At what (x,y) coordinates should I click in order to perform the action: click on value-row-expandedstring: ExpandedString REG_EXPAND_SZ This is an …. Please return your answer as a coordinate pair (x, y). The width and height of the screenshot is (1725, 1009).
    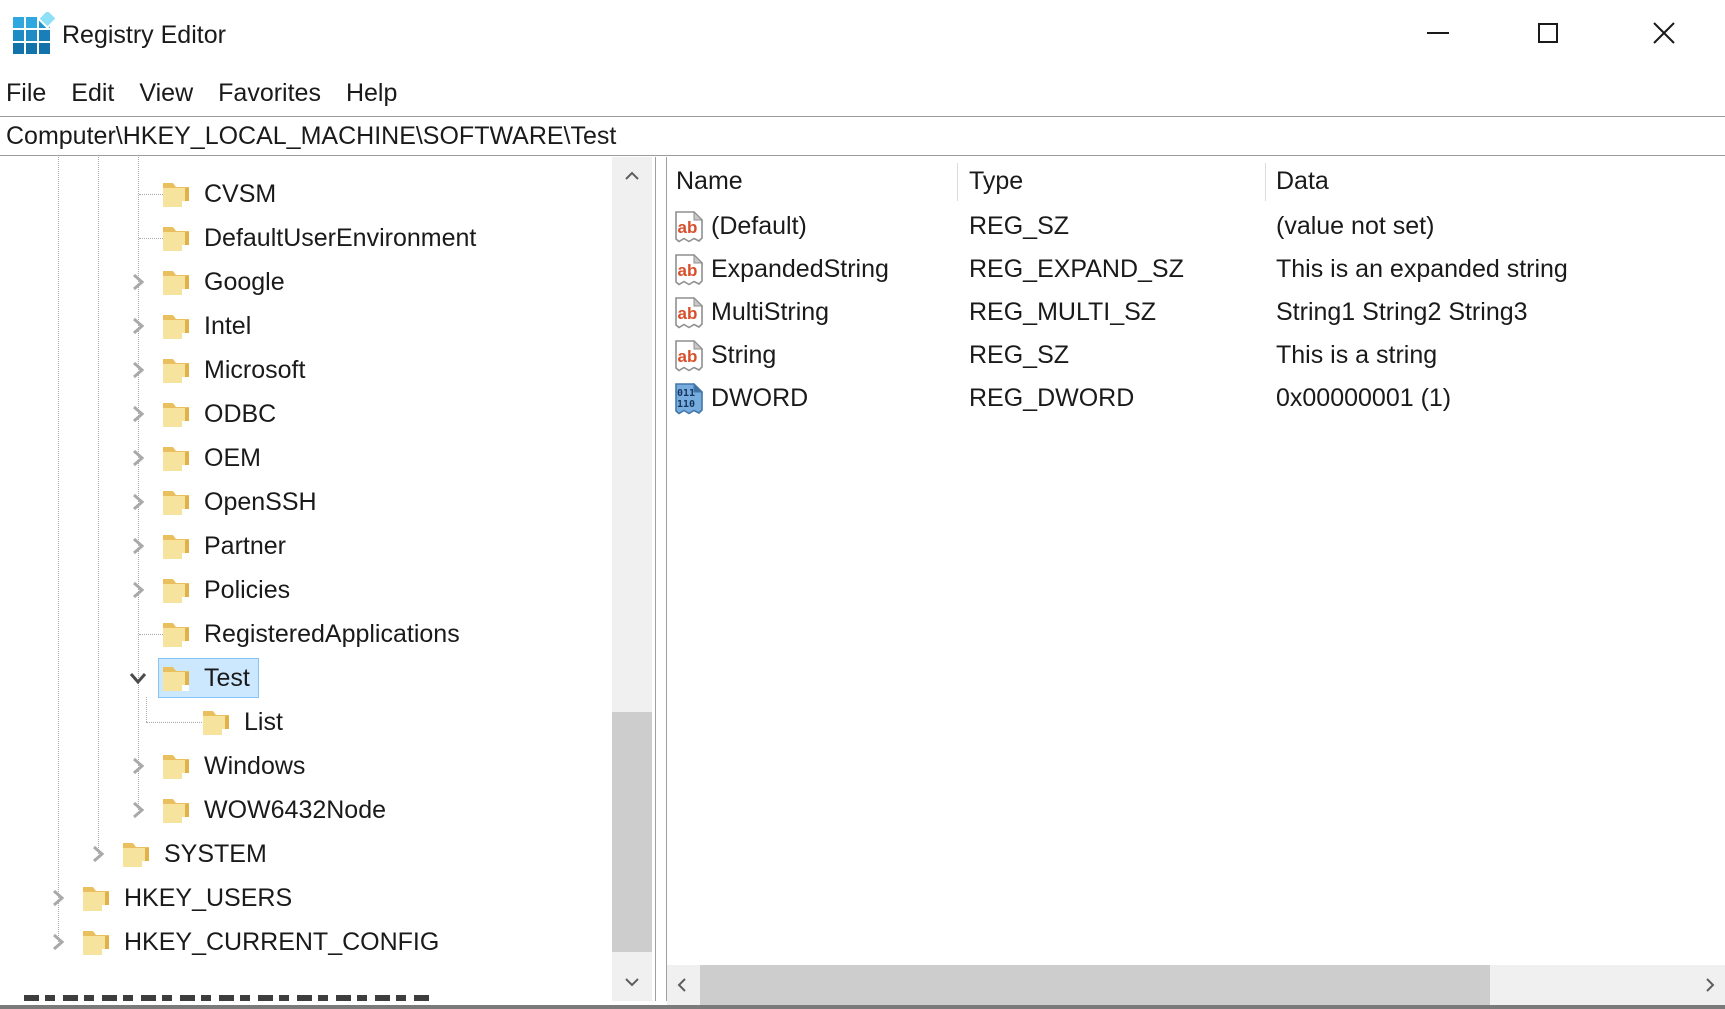
    Looking at the image, I should click on (1196, 269).